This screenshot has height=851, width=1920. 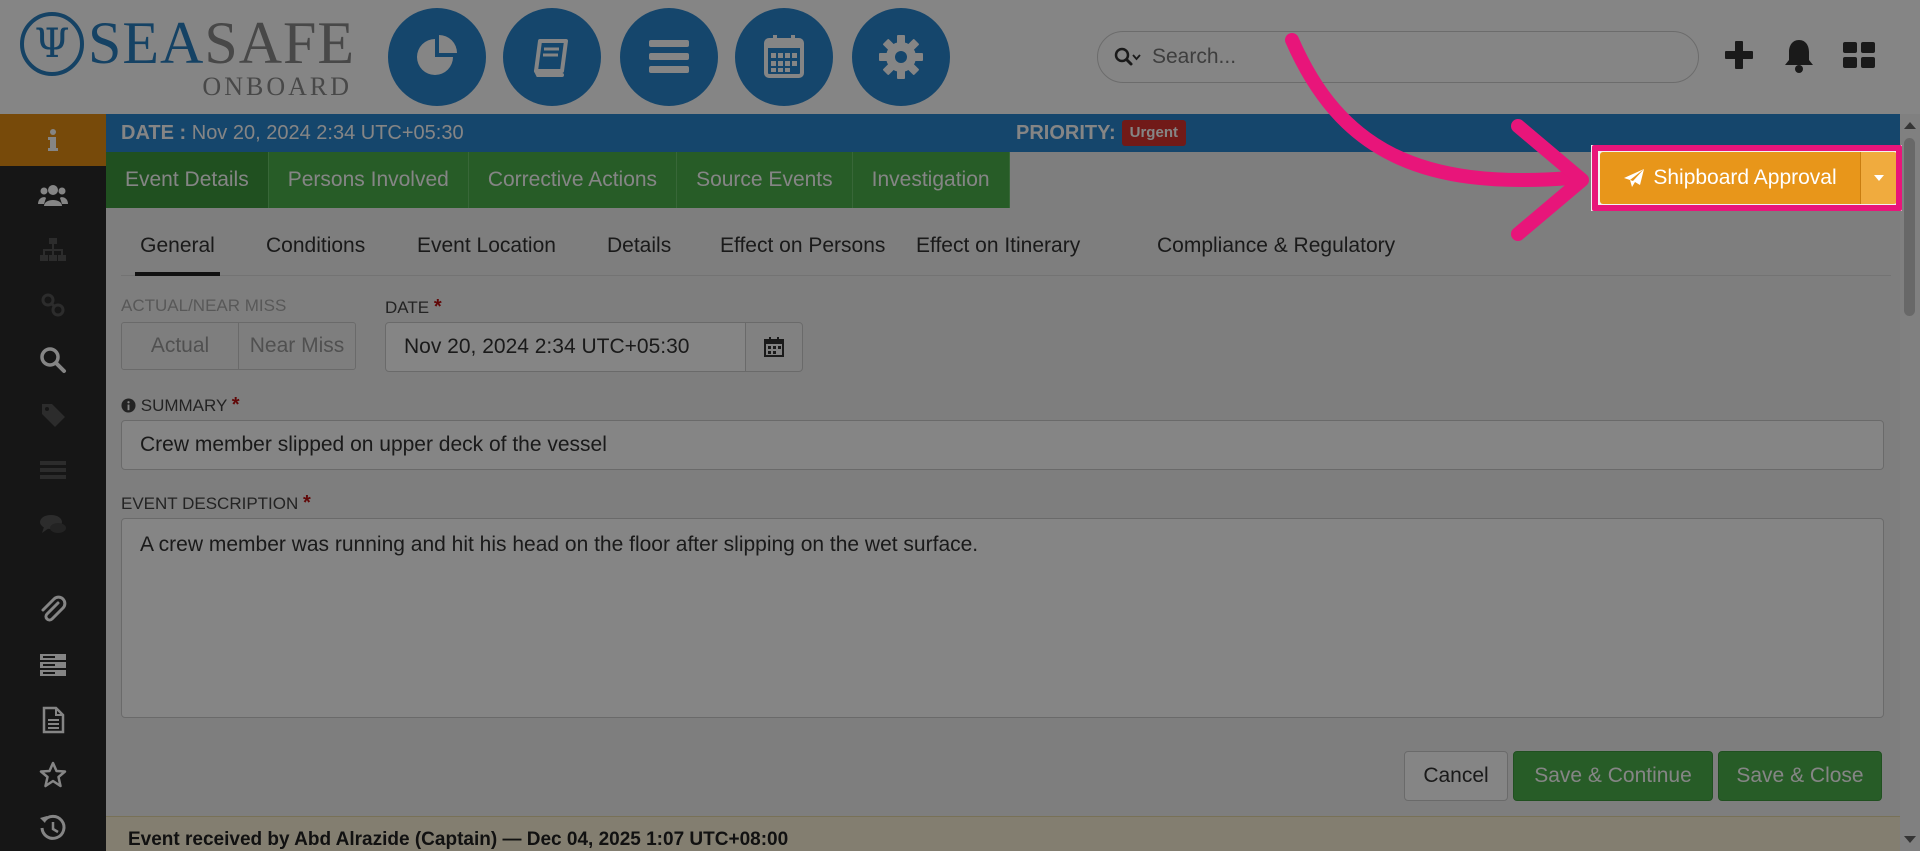 What do you see at coordinates (177, 250) in the screenshot?
I see `subtab-general: General` at bounding box center [177, 250].